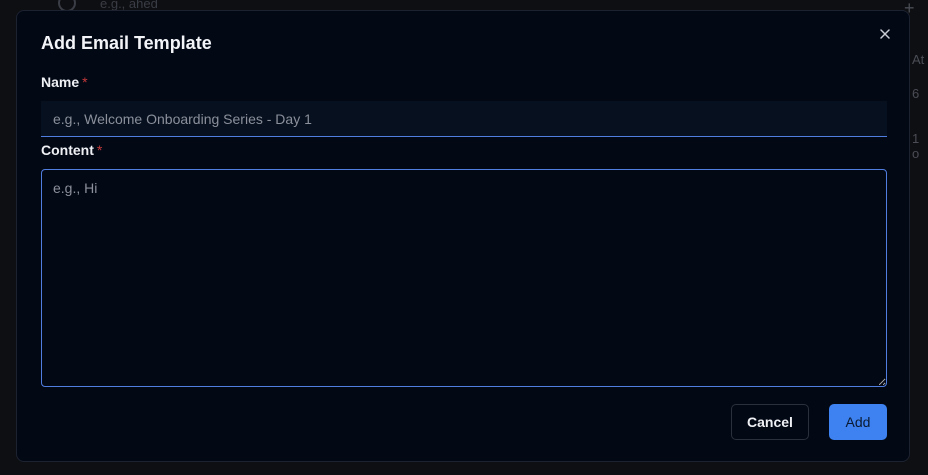 The height and width of the screenshot is (475, 928). I want to click on add-button: Add, so click(858, 422).